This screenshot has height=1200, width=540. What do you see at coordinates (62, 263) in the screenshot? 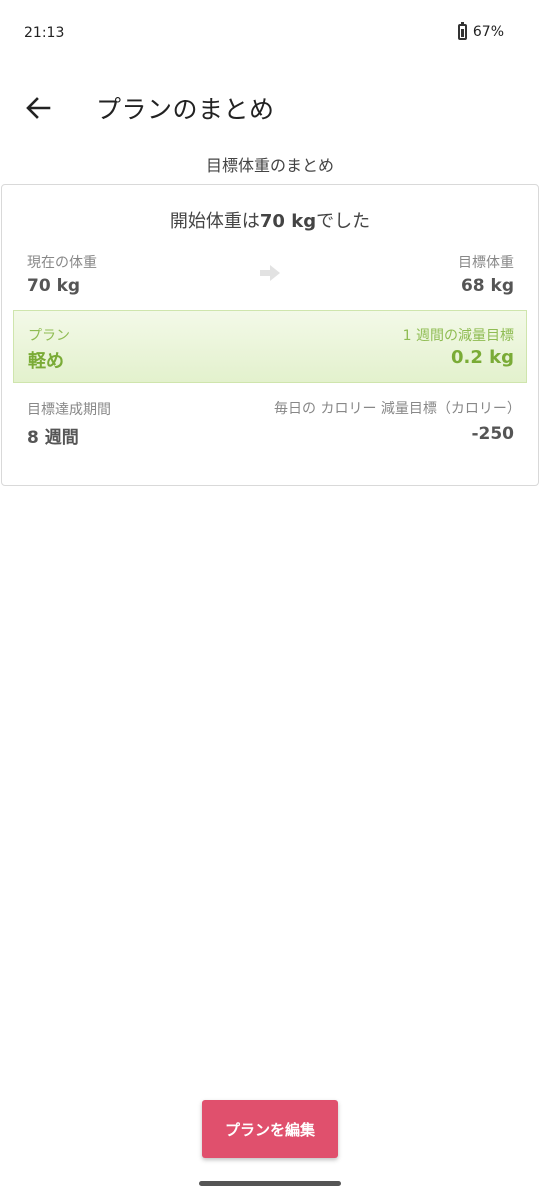
I see `current-weight-label: 現在の体重` at bounding box center [62, 263].